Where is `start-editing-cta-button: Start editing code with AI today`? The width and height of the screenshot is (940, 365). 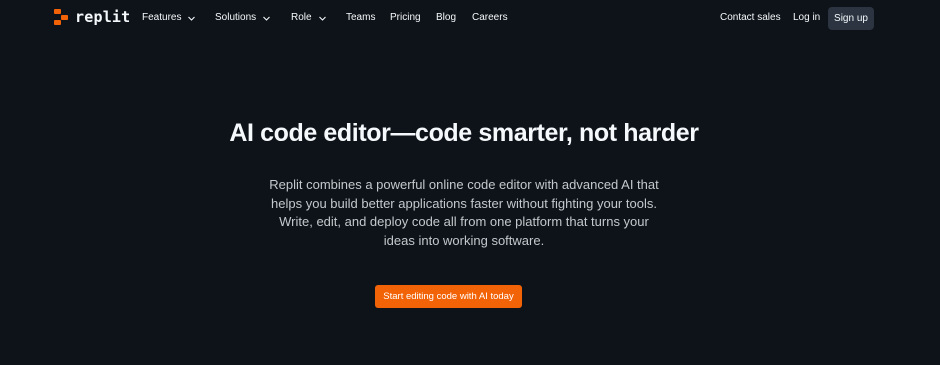 start-editing-cta-button: Start editing code with AI today is located at coordinates (448, 296).